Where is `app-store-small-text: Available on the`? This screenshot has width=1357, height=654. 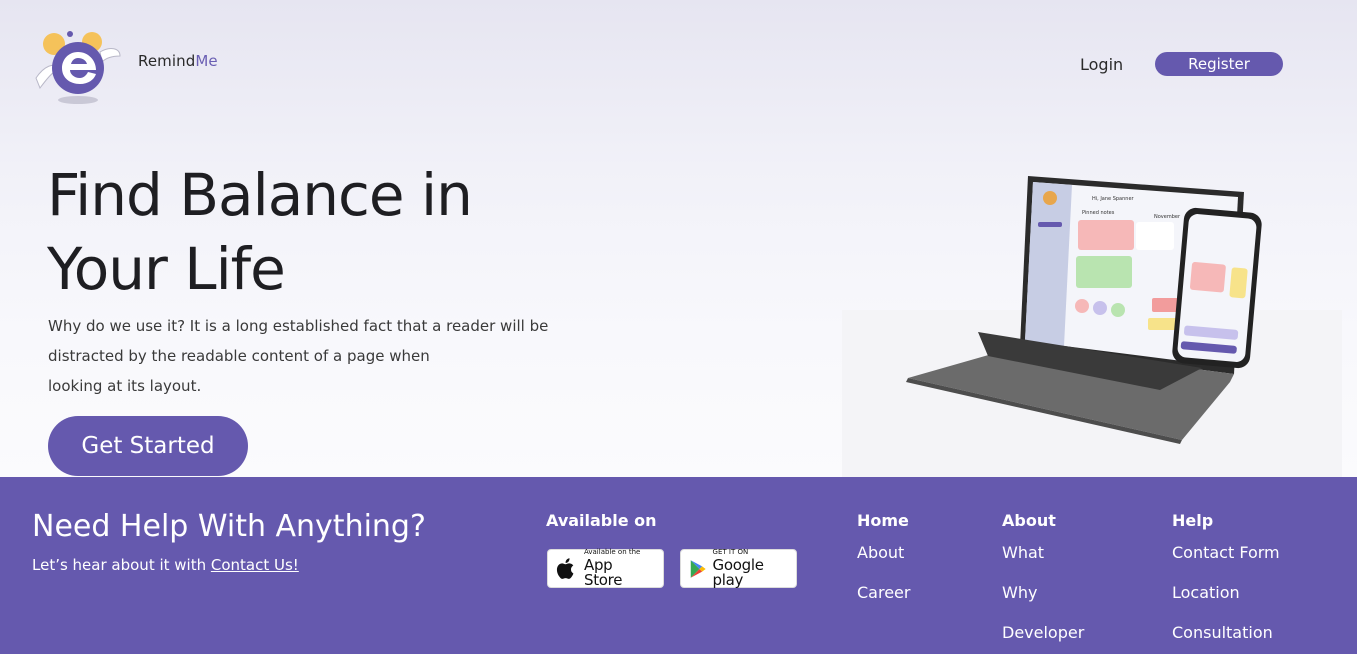
app-store-small-text: Available on the is located at coordinates (612, 552).